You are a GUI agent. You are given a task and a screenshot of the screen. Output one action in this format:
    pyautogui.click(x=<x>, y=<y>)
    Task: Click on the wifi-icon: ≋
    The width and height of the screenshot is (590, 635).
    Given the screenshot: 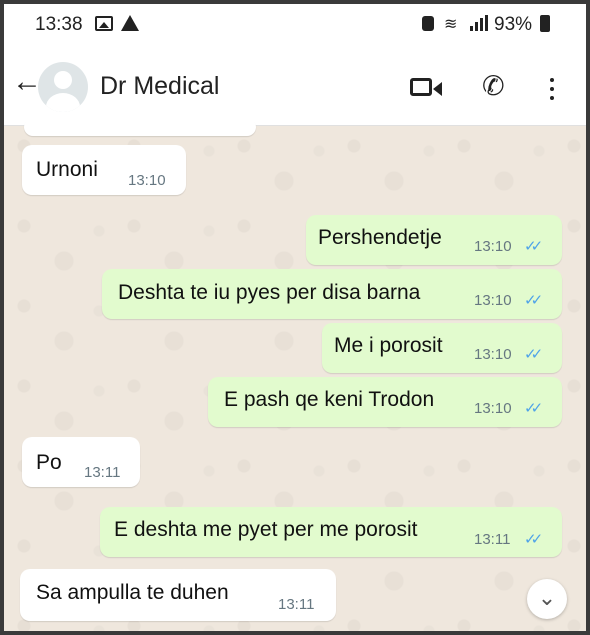 What is the action you would take?
    pyautogui.click(x=451, y=24)
    